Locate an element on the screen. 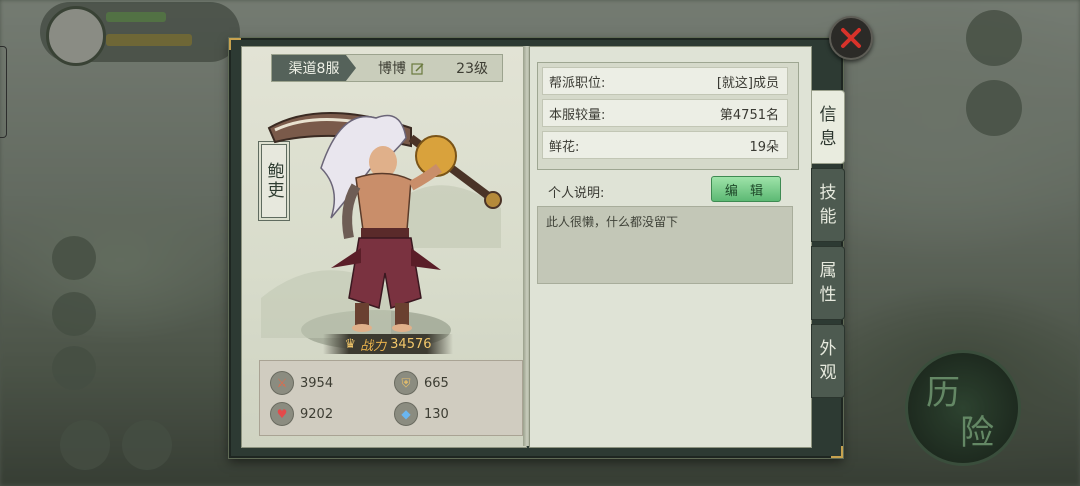 This screenshot has width=1080, height=486. info-box: 帮派职位: [就这]成员 本服较量: 第4751名 鲜花: 19朵 is located at coordinates (668, 116).